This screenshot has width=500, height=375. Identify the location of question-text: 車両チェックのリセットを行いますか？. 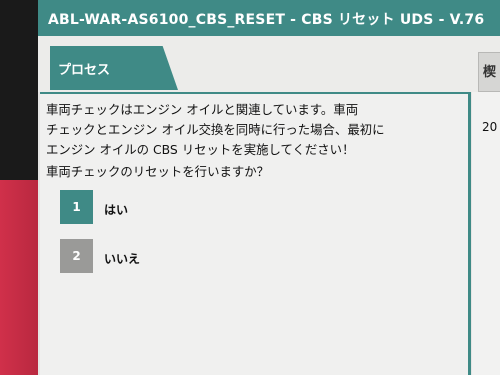
(158, 171).